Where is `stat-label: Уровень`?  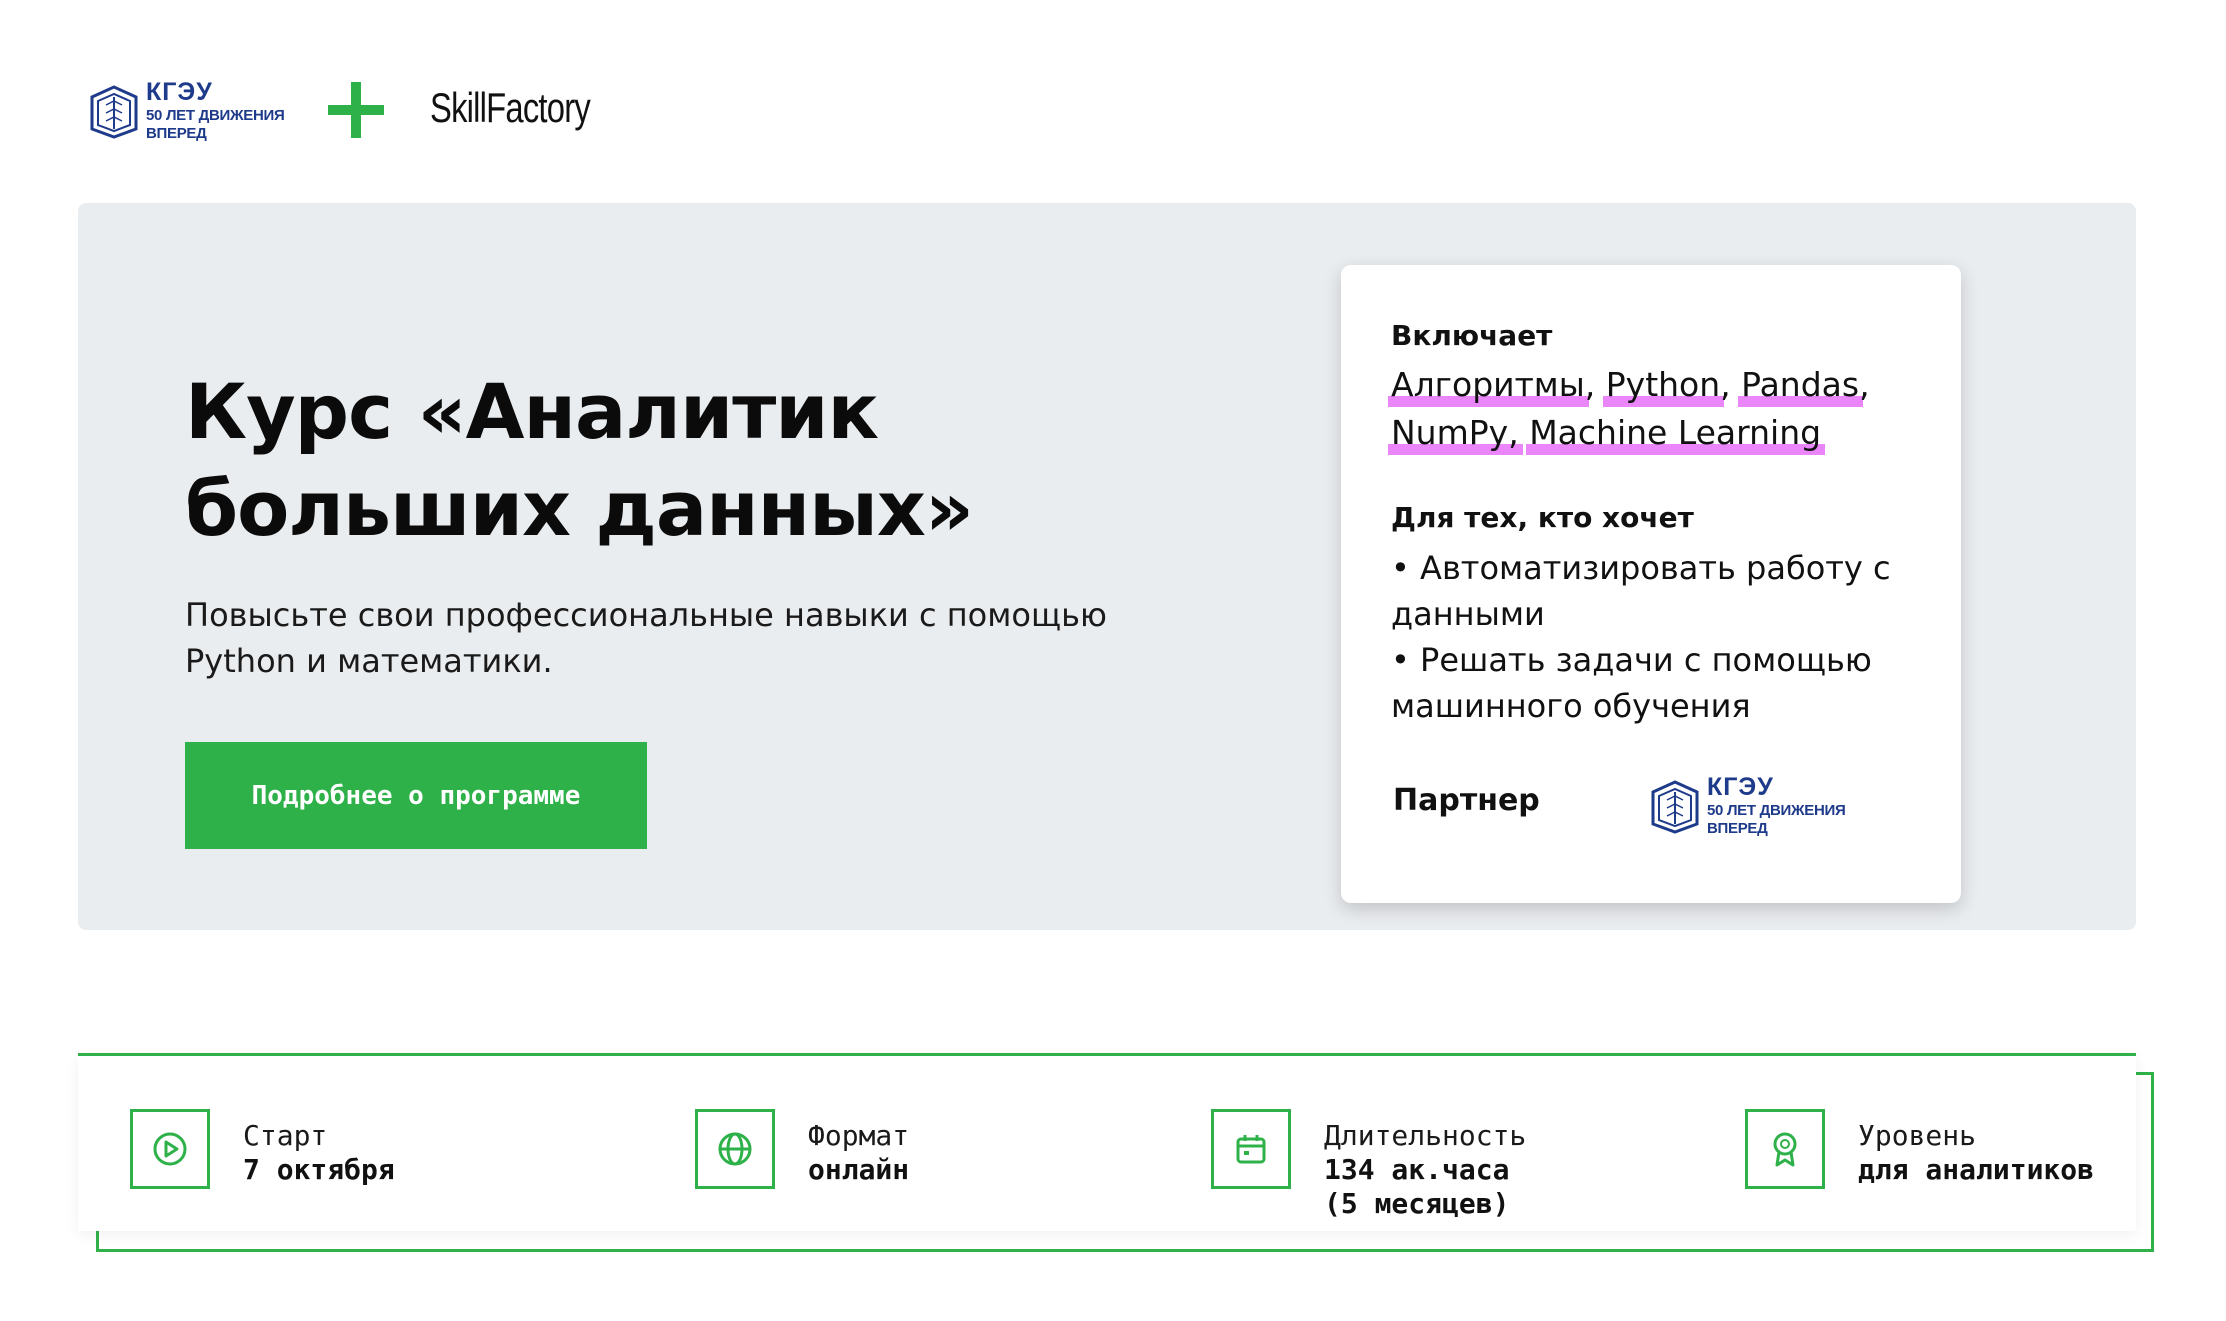 stat-label: Уровень is located at coordinates (1917, 1135).